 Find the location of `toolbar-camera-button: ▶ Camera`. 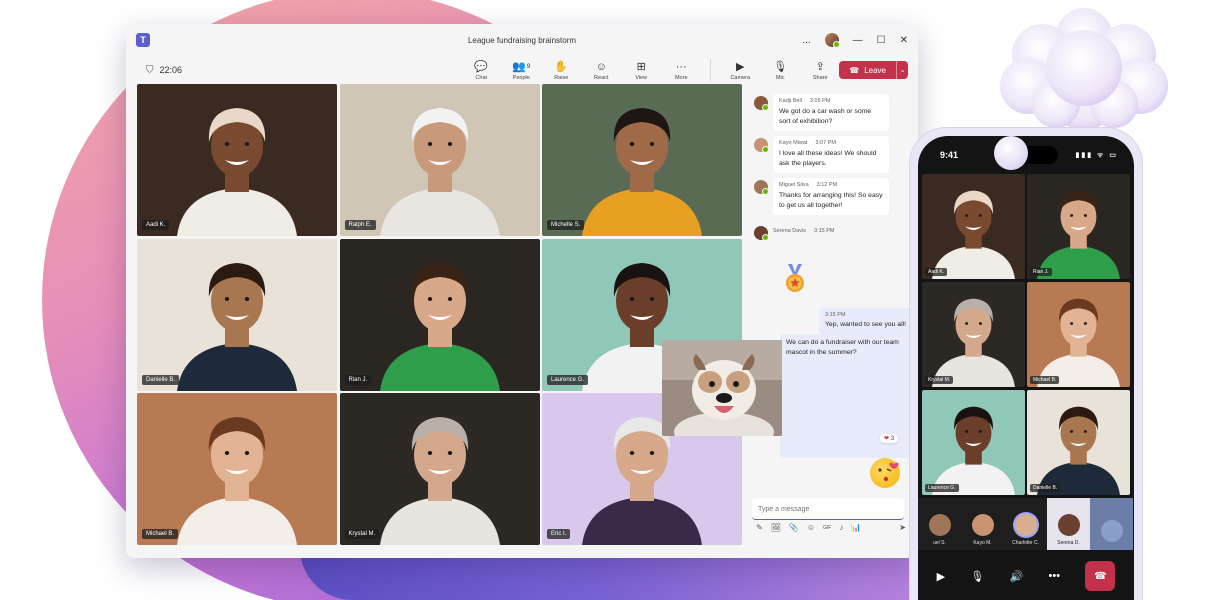

toolbar-camera-button: ▶ Camera is located at coordinates (740, 70).